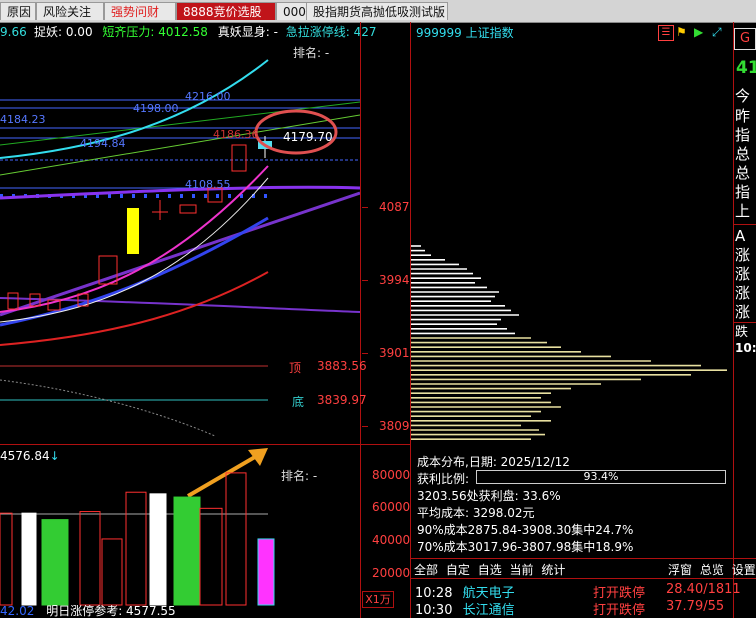  Describe the element at coordinates (434, 610) in the screenshot. I see `alert-time: 10:30` at that location.